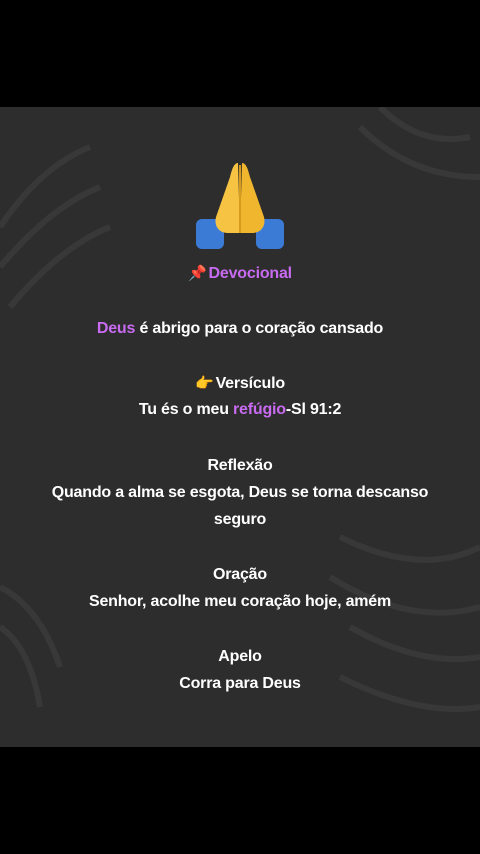 This screenshot has width=480, height=854. Describe the element at coordinates (240, 383) in the screenshot. I see `verse-label: 👉 Versículo` at that location.